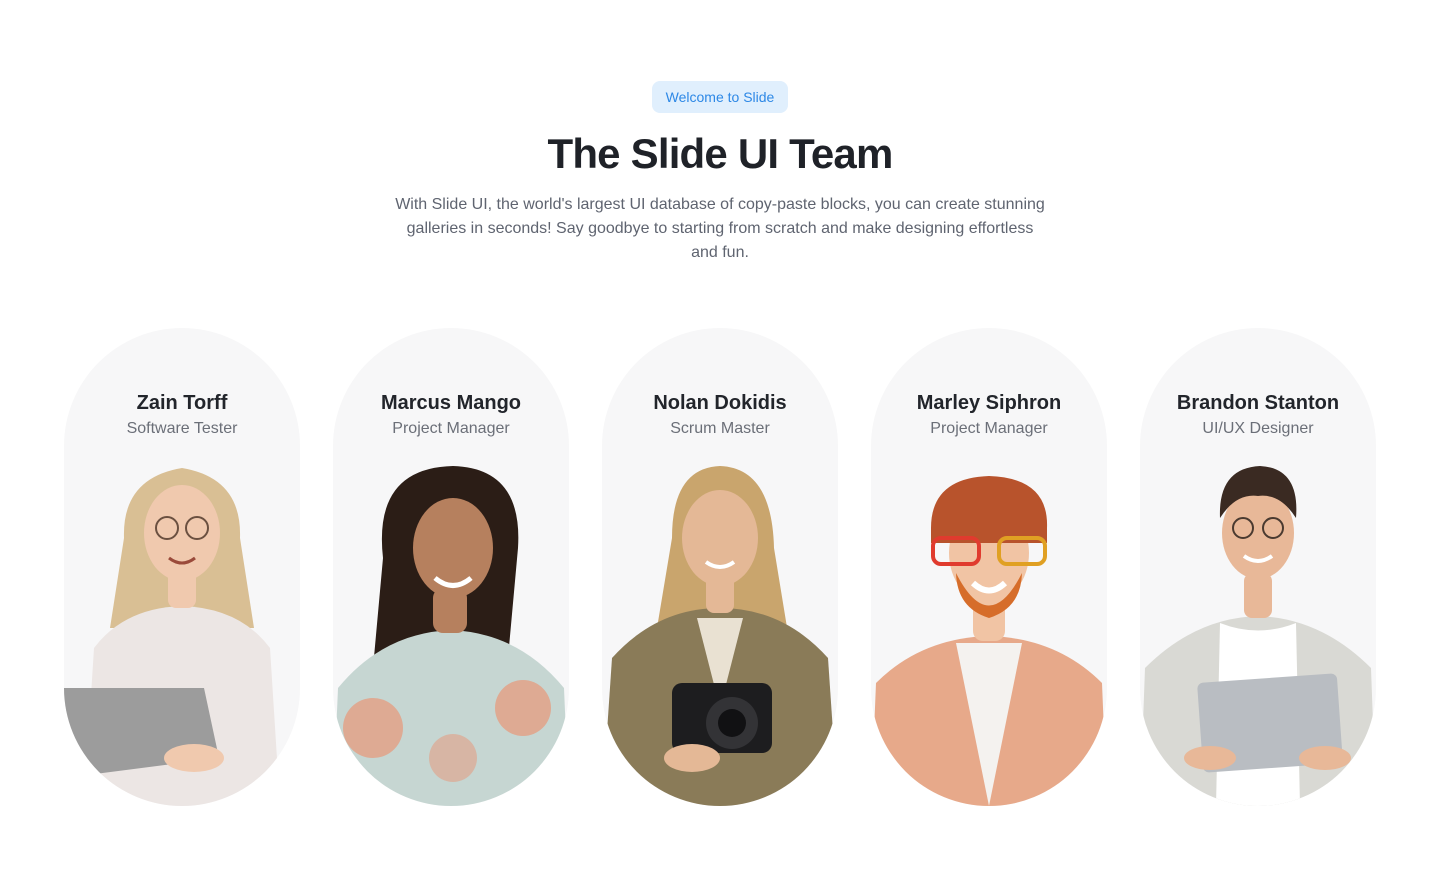 This screenshot has width=1440, height=886. Describe the element at coordinates (989, 403) in the screenshot. I see `member-name: Marley Siphron` at that location.